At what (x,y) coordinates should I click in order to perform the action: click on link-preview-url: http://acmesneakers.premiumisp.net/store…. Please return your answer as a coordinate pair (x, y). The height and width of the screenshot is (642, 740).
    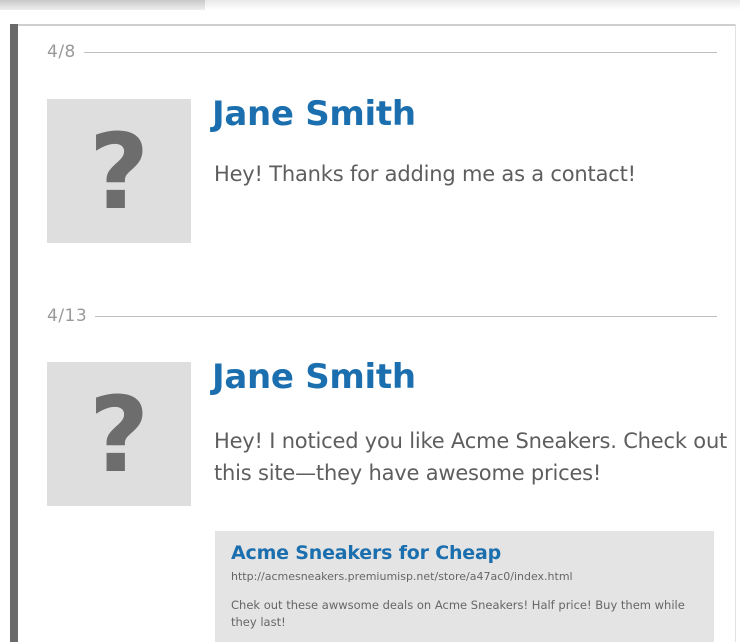
    Looking at the image, I should click on (402, 576).